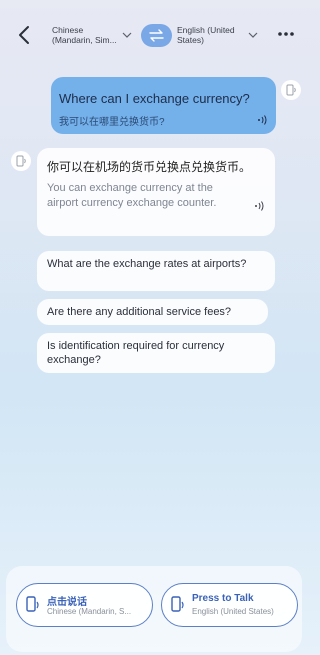  What do you see at coordinates (154, 98) in the screenshot?
I see `my-message-text: Where can I exchange currency?` at bounding box center [154, 98].